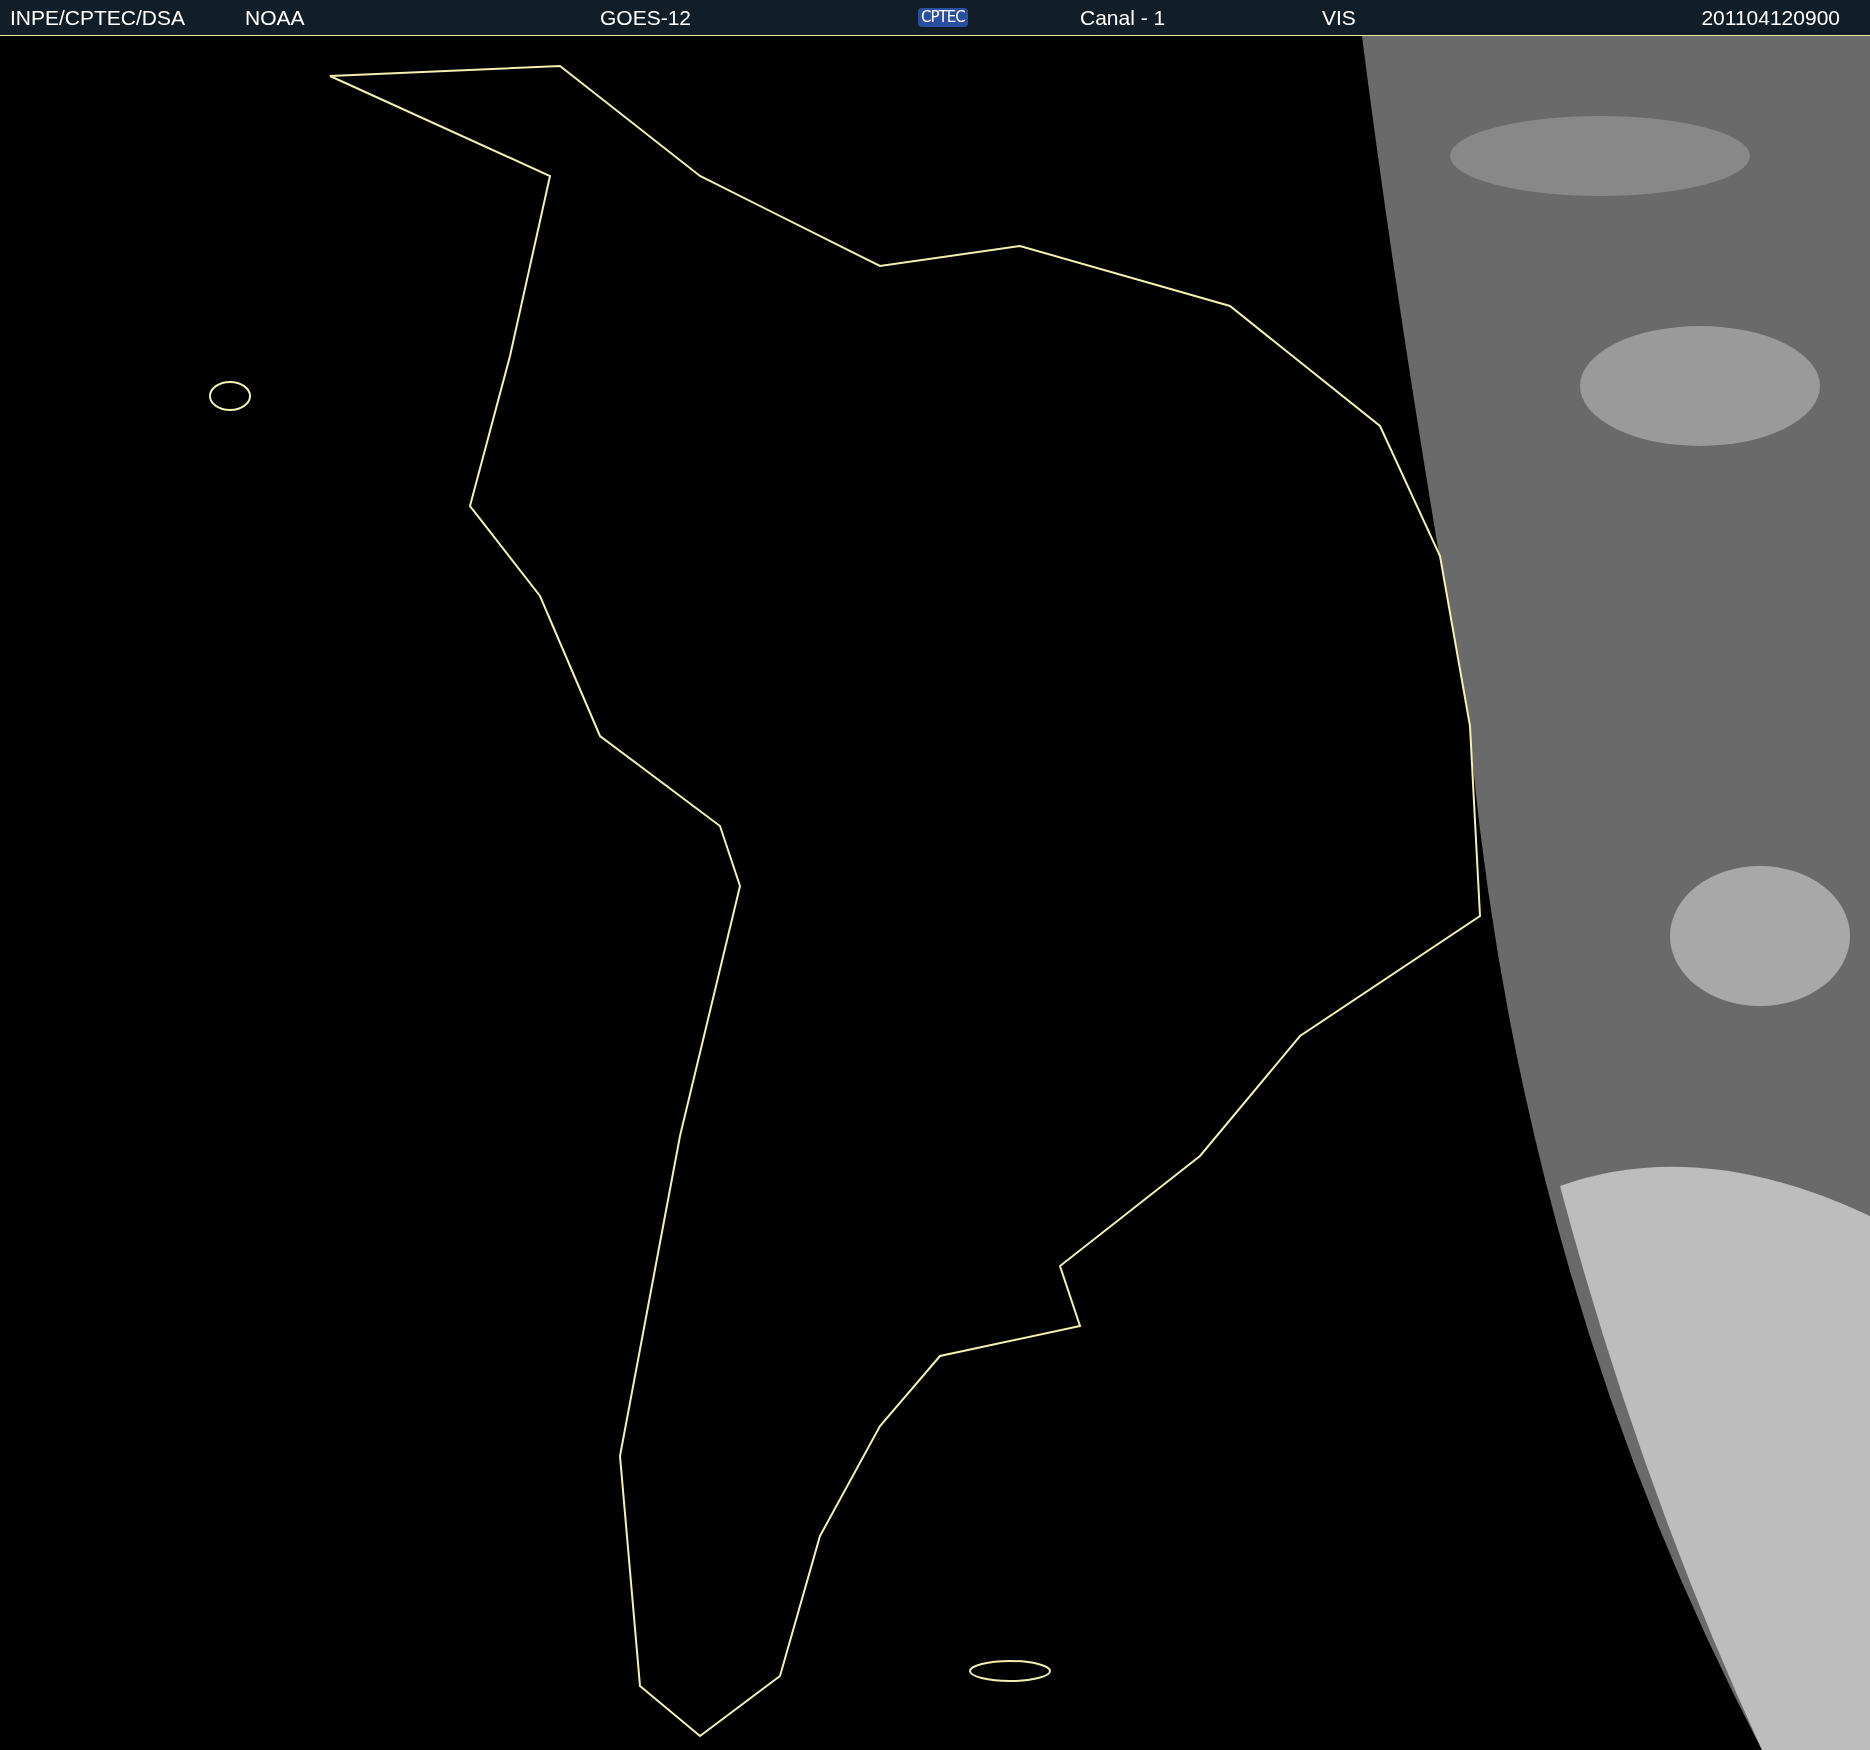 This screenshot has height=1750, width=1870. Describe the element at coordinates (1123, 17) in the screenshot. I see `header-label: Canal - 1` at that location.